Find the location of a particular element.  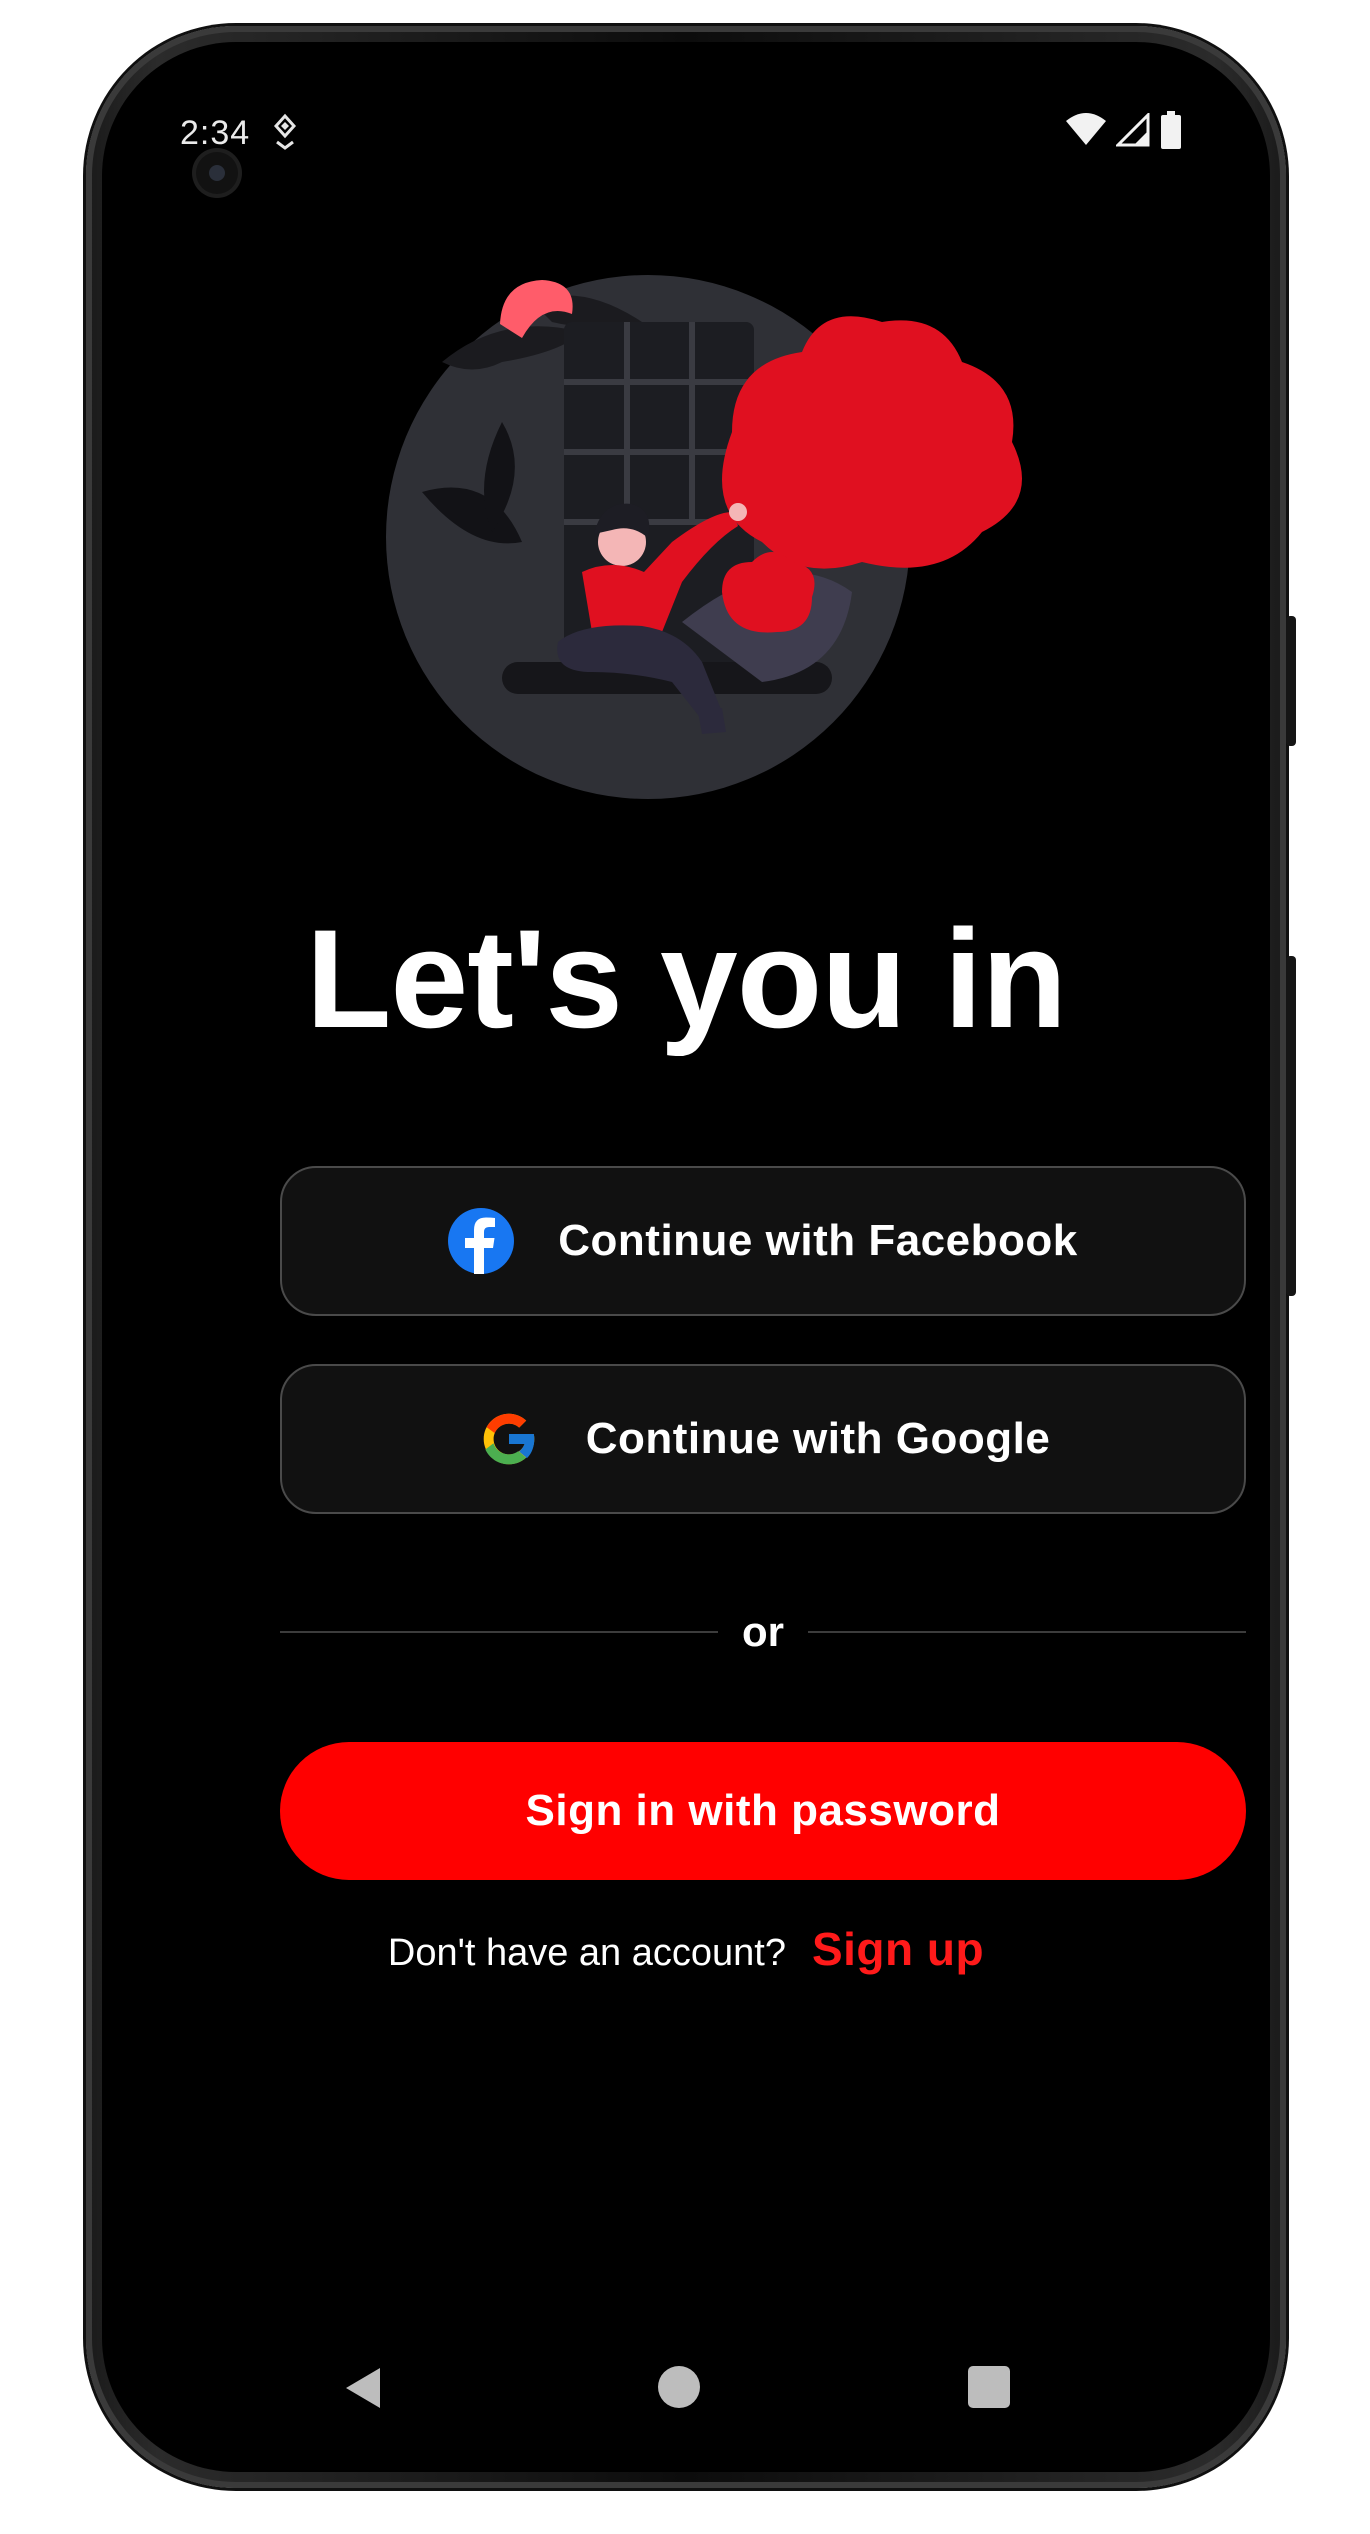

divider-line-right is located at coordinates (1027, 1632).